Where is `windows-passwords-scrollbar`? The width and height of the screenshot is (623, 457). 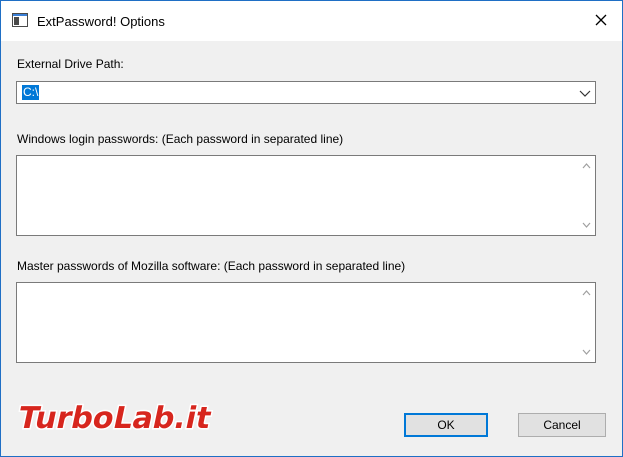 windows-passwords-scrollbar is located at coordinates (586, 195).